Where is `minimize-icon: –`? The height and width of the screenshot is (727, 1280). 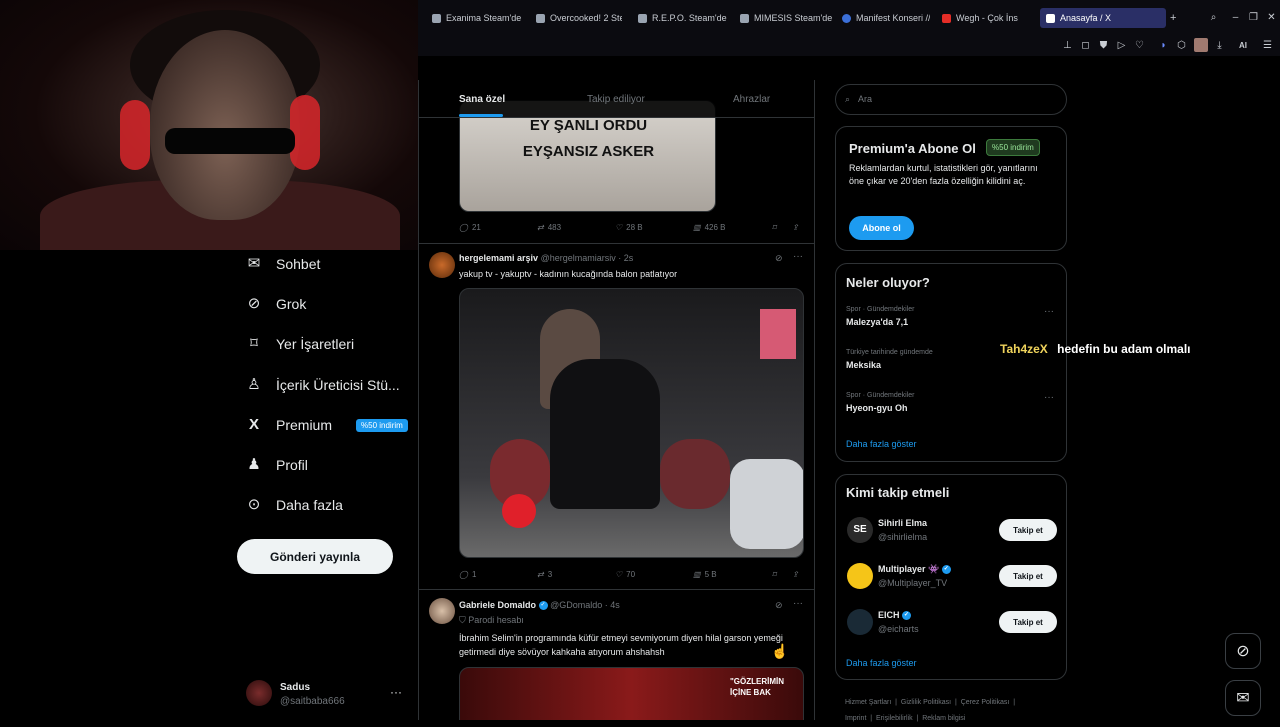
minimize-icon: – is located at coordinates (1235, 17).